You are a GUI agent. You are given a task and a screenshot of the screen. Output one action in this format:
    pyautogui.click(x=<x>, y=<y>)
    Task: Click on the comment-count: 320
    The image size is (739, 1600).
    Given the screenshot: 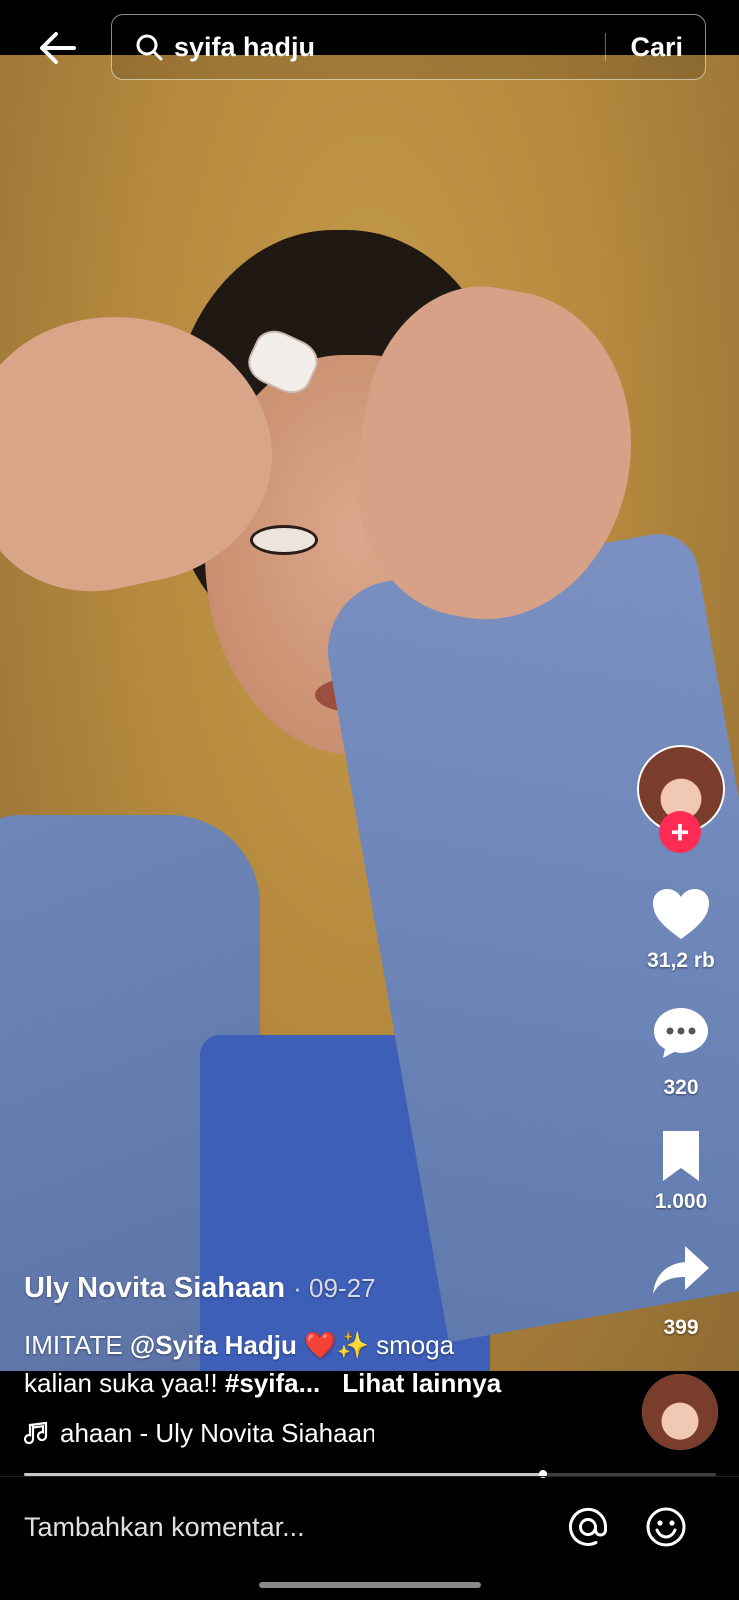 What is the action you would take?
    pyautogui.click(x=681, y=1087)
    